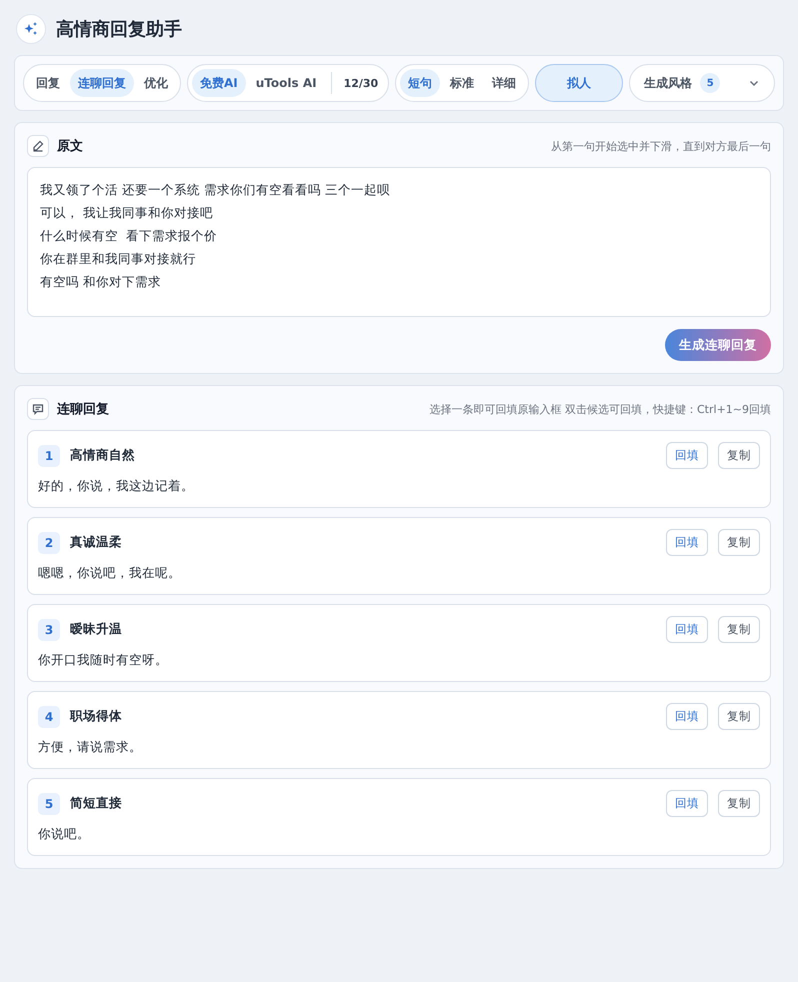 The height and width of the screenshot is (982, 798). What do you see at coordinates (215, 190) in the screenshot?
I see `text-line: 我又领了个活 还要一个系统 需求你们有空看看吗 三个一起呗` at bounding box center [215, 190].